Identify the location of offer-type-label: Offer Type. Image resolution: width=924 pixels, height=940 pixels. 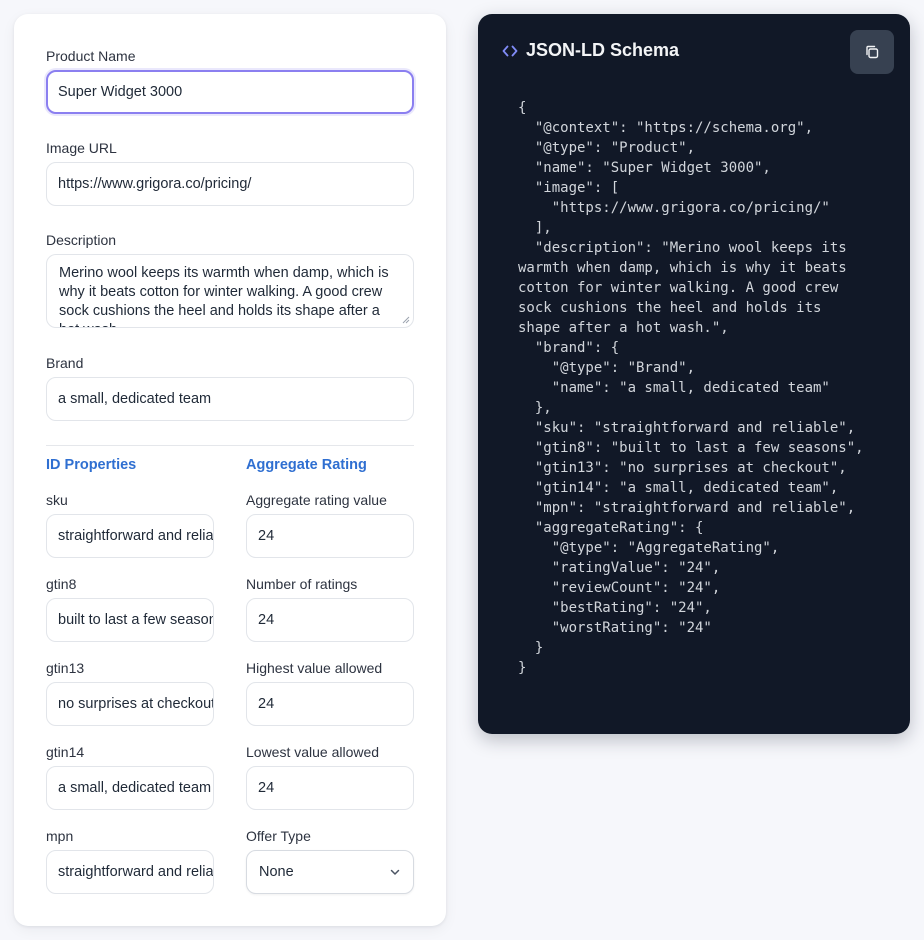
(278, 836).